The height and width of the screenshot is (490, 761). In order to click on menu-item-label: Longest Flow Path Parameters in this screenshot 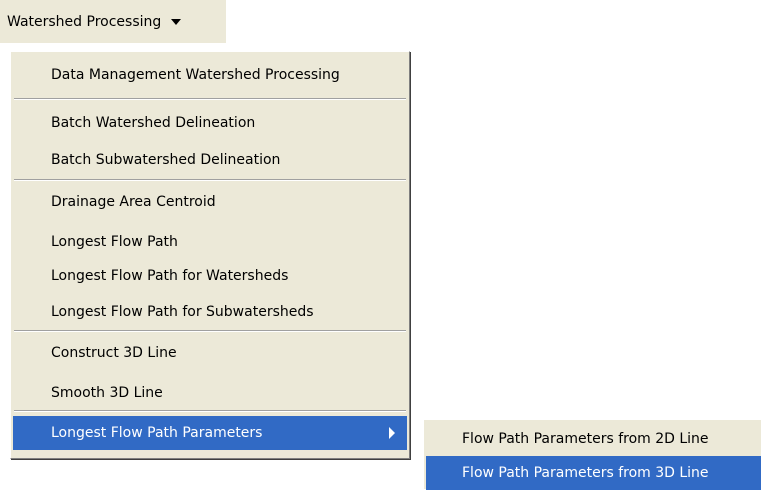, I will do `click(157, 433)`.